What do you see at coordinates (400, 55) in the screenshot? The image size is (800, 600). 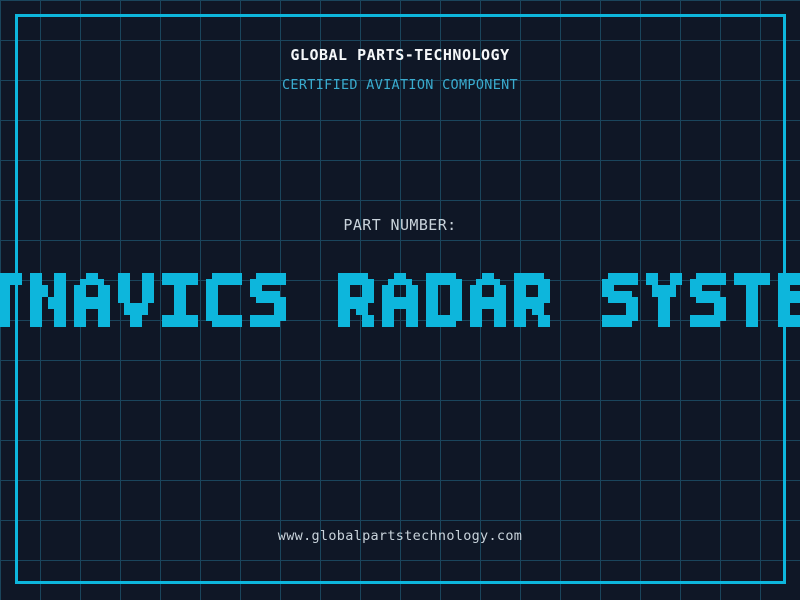 I see `company-name: GLOBAL PARTS-TECHNOLOGY` at bounding box center [400, 55].